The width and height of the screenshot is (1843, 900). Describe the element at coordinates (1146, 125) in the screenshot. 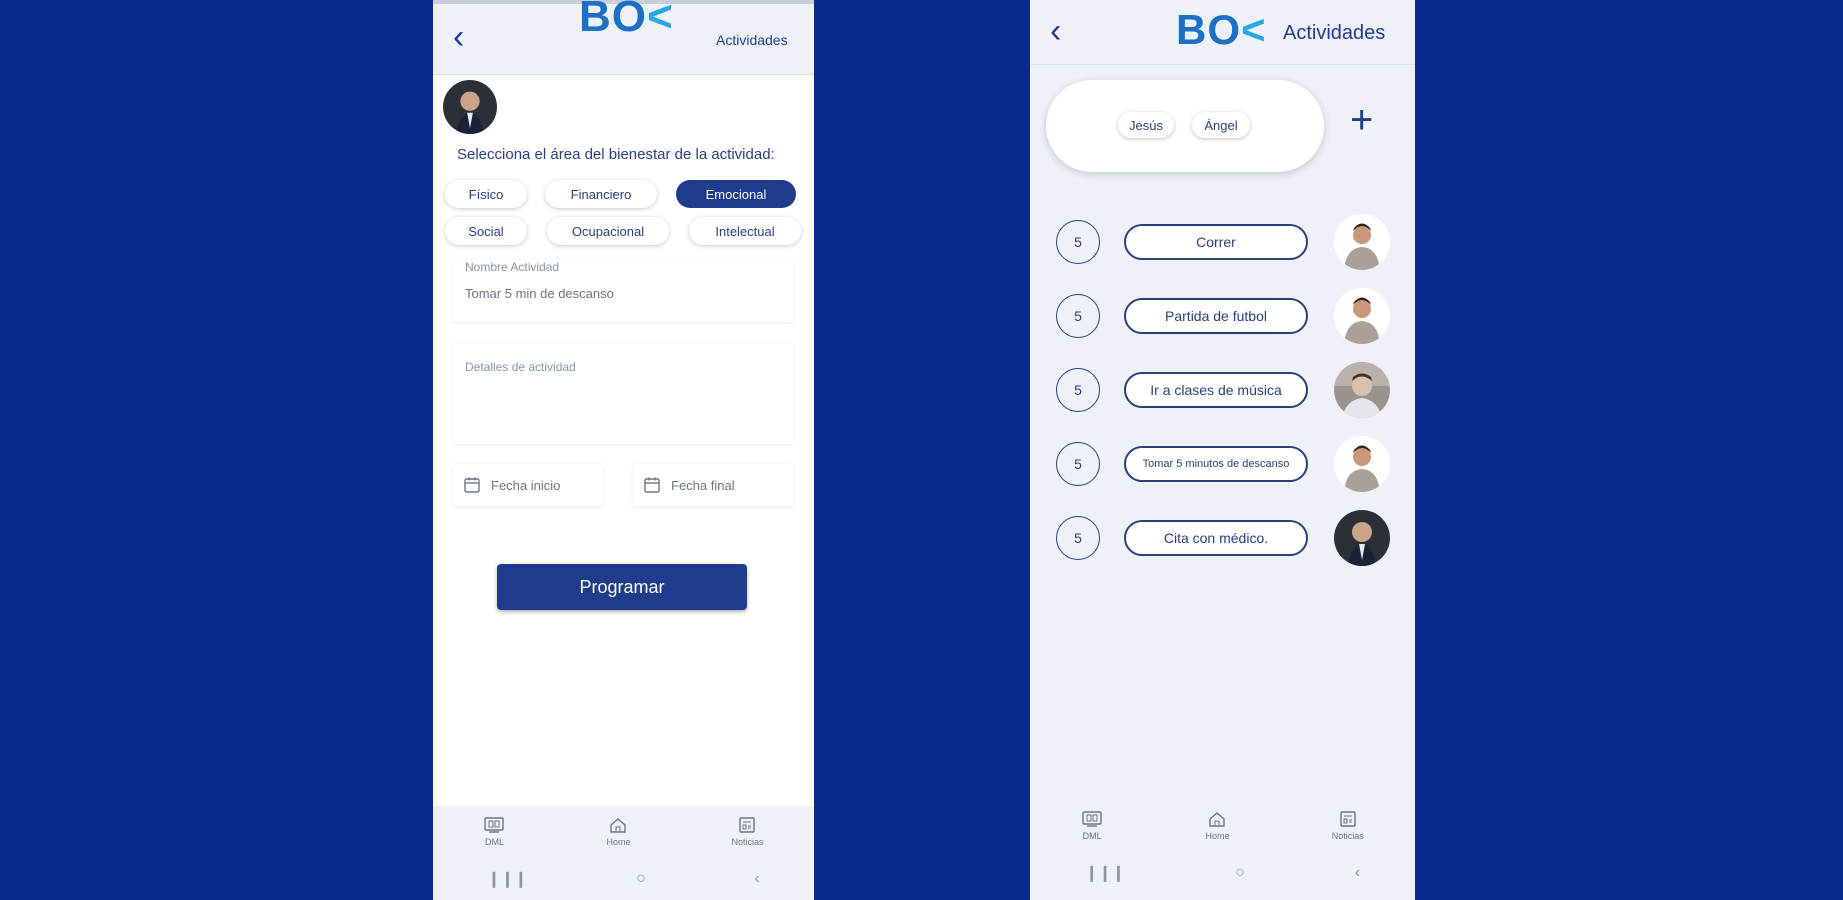

I see `person-chip-jesus: Jesús` at that location.